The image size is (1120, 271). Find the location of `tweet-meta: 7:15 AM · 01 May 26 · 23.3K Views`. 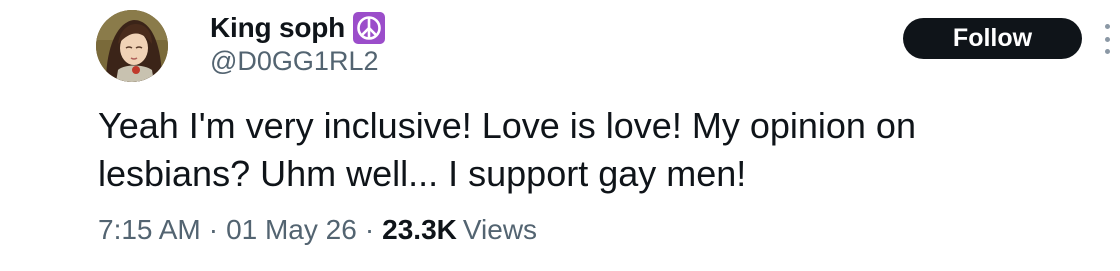

tweet-meta: 7:15 AM · 01 May 26 · 23.3K Views is located at coordinates (317, 230).